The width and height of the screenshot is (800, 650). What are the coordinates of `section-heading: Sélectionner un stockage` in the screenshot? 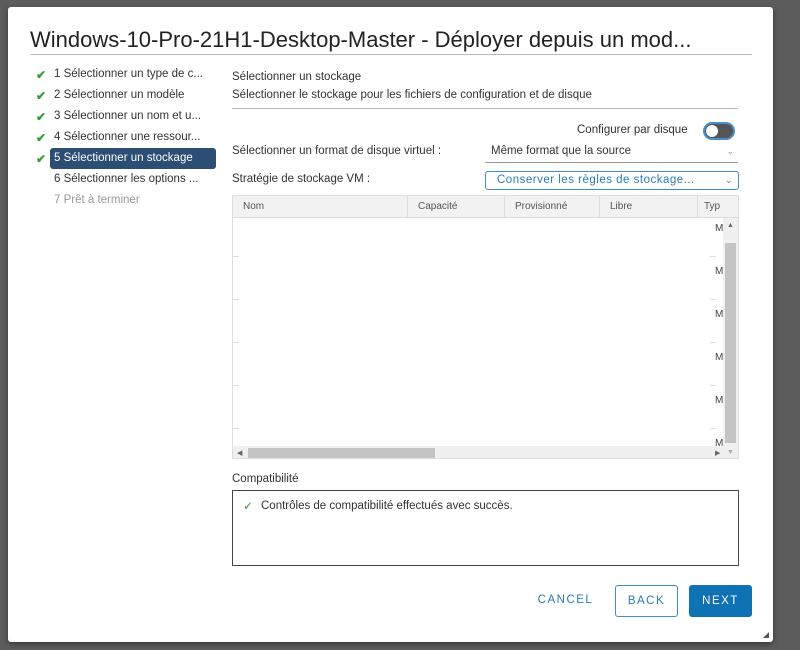 It's located at (297, 77).